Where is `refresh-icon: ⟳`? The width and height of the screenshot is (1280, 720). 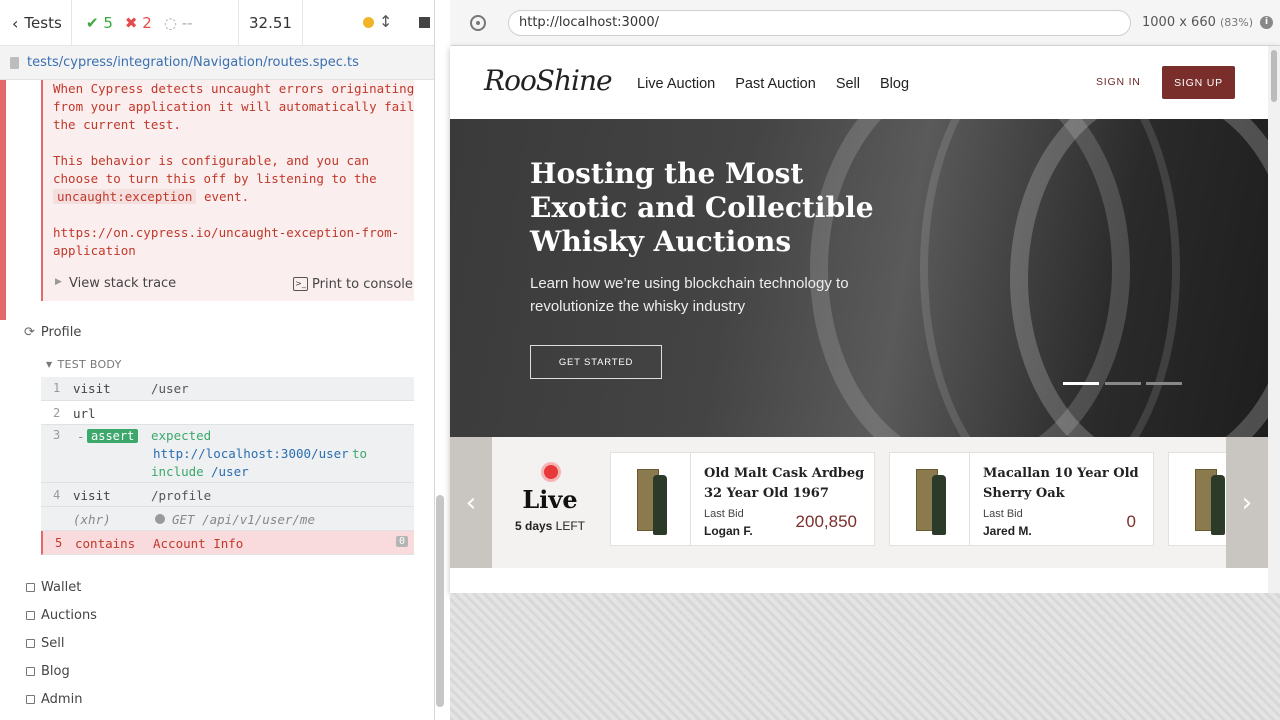
refresh-icon: ⟳ is located at coordinates (29, 332).